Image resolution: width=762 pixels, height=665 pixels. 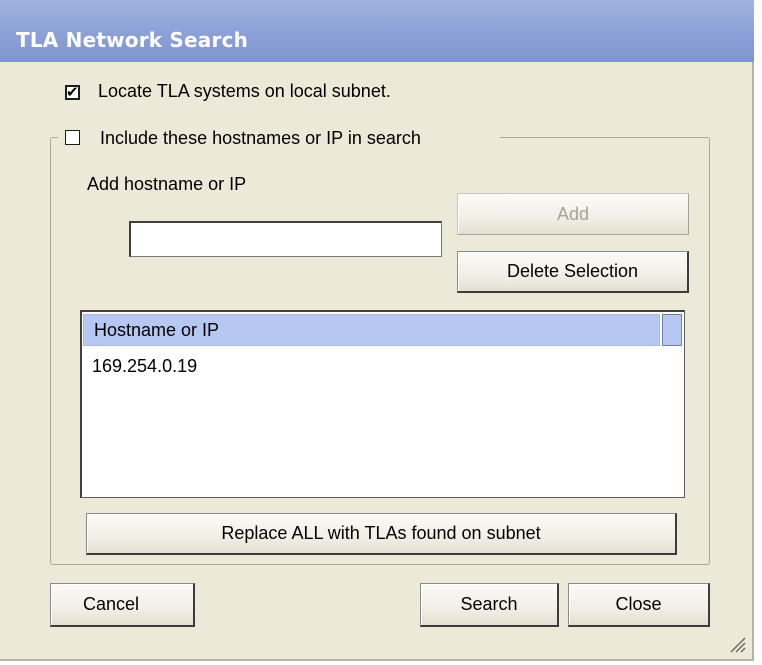 I want to click on list-column-header: Hostname or IP, so click(x=371, y=330).